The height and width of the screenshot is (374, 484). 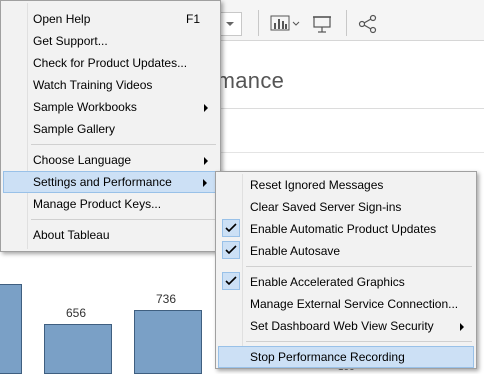 What do you see at coordinates (76, 313) in the screenshot?
I see `bar-data-label: 656` at bounding box center [76, 313].